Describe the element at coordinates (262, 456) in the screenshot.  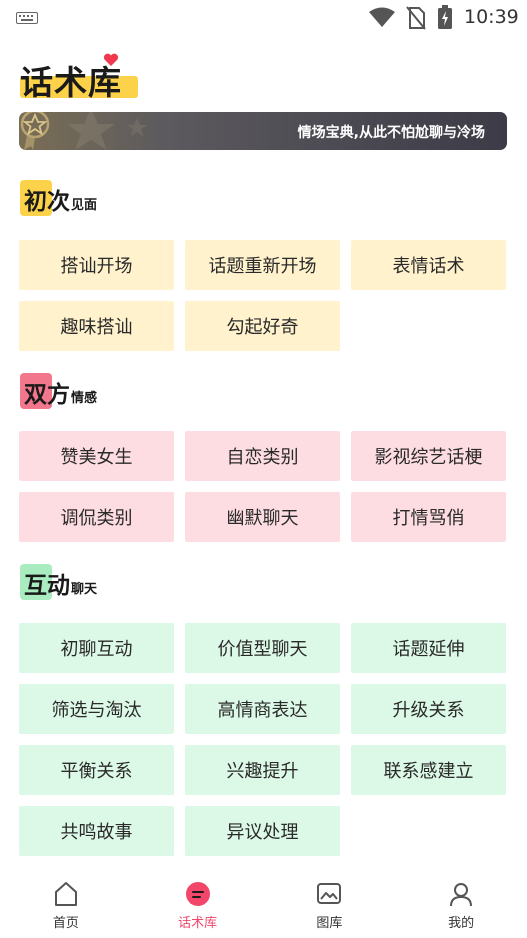
I see `tag-button: 自恋类别` at that location.